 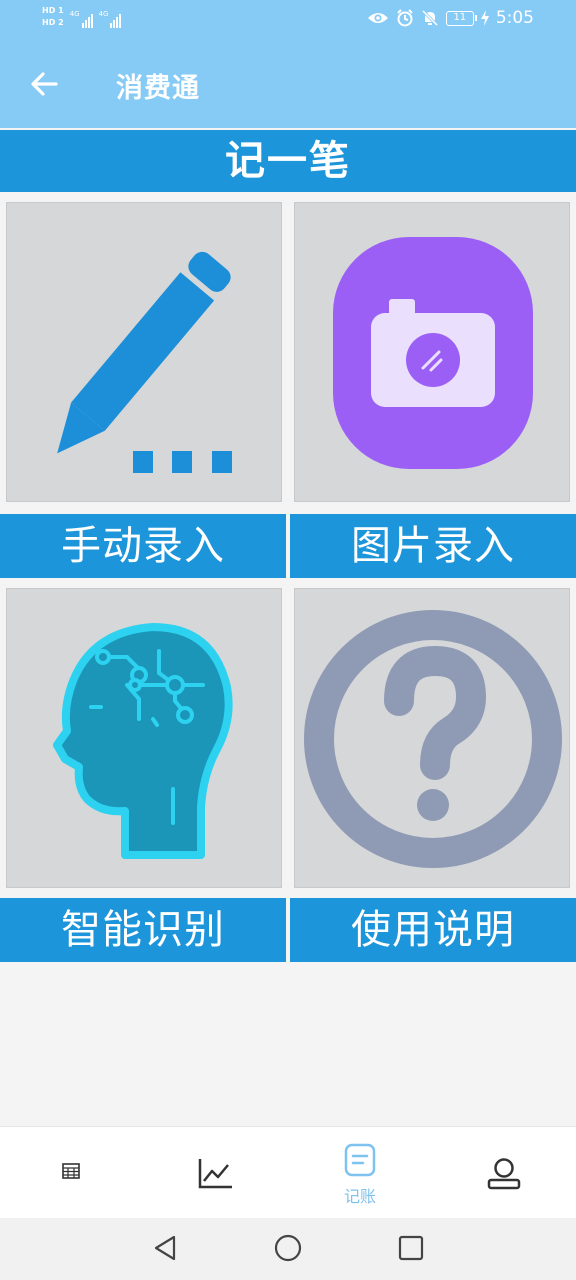 I want to click on pencil-icon, so click(x=144, y=362).